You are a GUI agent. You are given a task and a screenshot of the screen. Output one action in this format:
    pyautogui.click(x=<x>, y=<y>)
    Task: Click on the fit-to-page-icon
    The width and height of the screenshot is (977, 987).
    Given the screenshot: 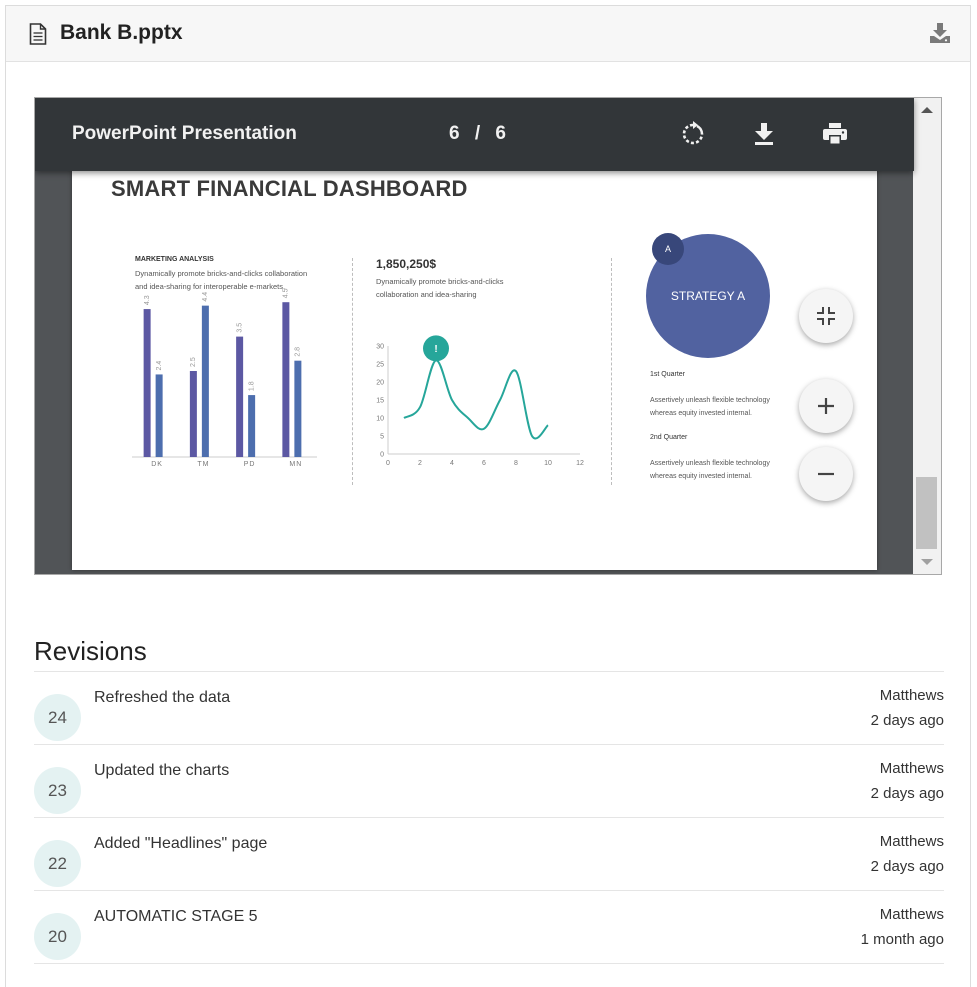 What is the action you would take?
    pyautogui.click(x=826, y=316)
    